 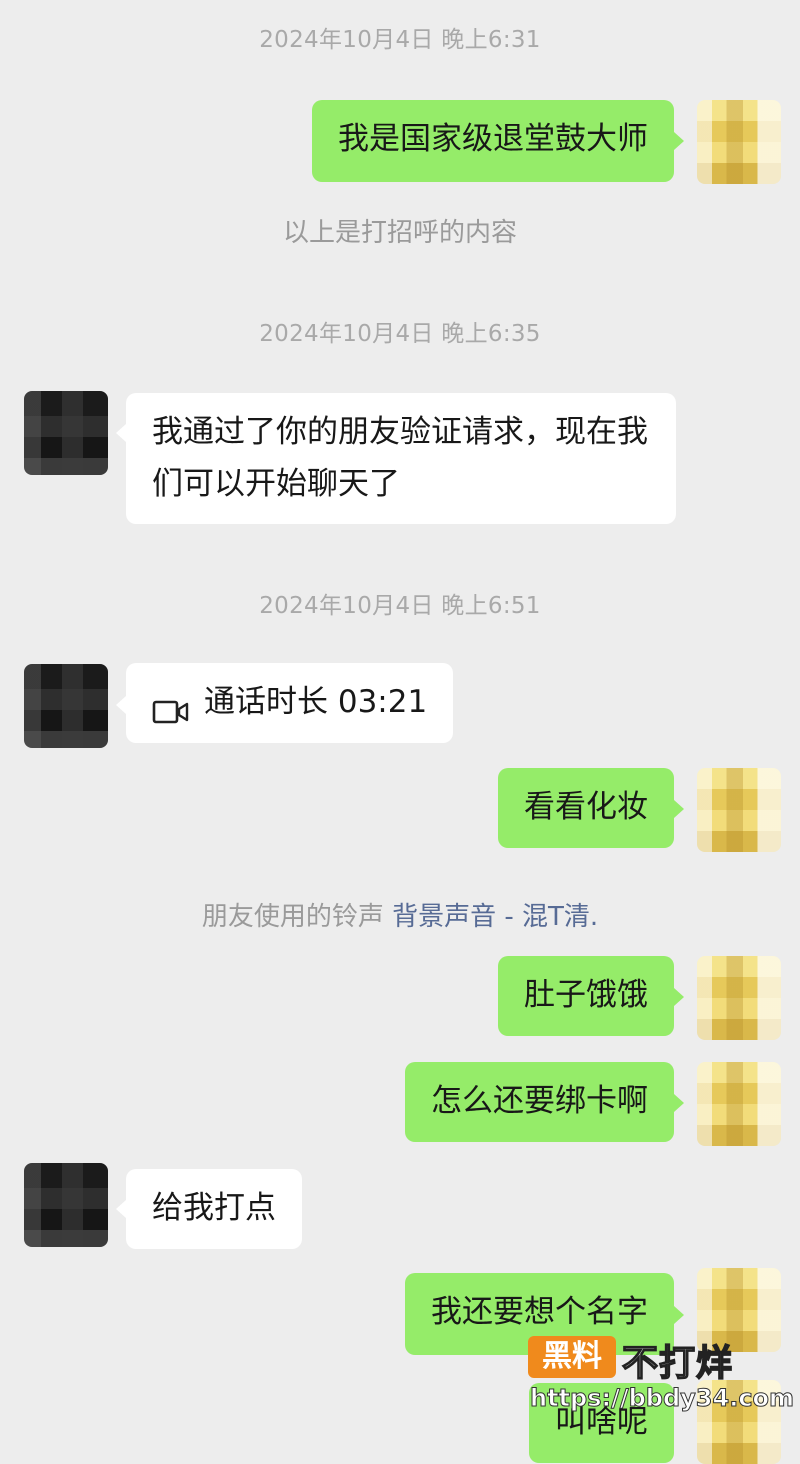 What do you see at coordinates (316, 702) in the screenshot?
I see `call-duration: 通话时长 03:21` at bounding box center [316, 702].